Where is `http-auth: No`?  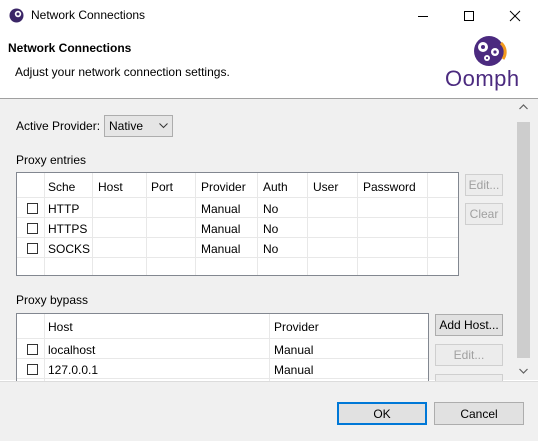
http-auth: No is located at coordinates (271, 209).